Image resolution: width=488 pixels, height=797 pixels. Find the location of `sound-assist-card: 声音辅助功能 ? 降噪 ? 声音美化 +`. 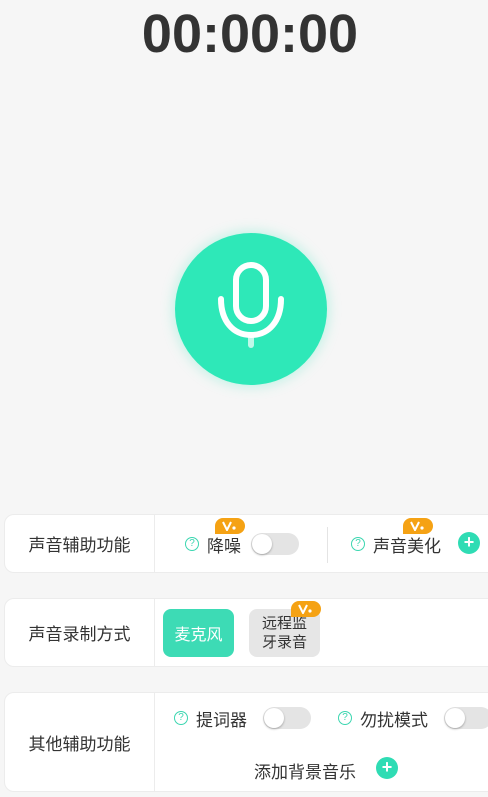

sound-assist-card: 声音辅助功能 ? 降噪 ? 声音美化 + is located at coordinates (246, 543).